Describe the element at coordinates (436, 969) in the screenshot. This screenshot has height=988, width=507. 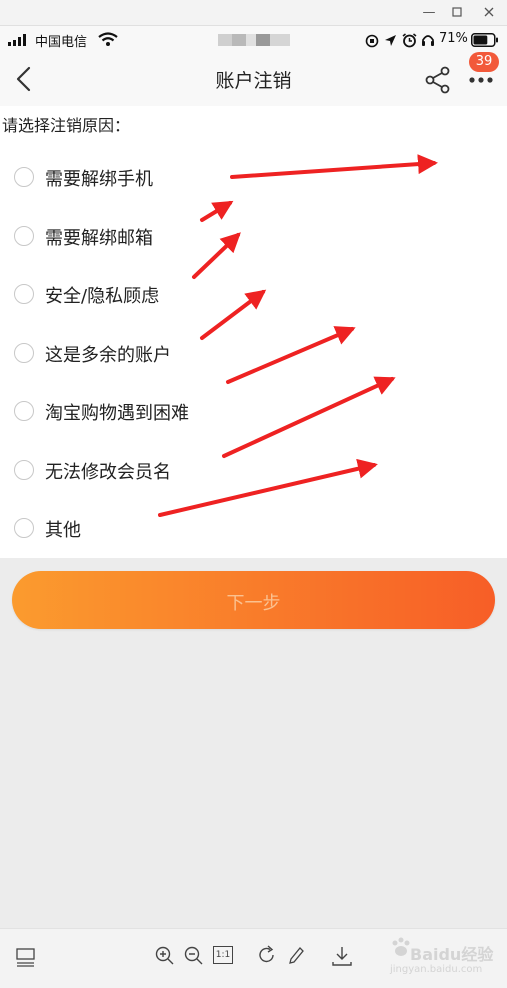
I see `watermark-site: jingyan.baidu.com` at that location.